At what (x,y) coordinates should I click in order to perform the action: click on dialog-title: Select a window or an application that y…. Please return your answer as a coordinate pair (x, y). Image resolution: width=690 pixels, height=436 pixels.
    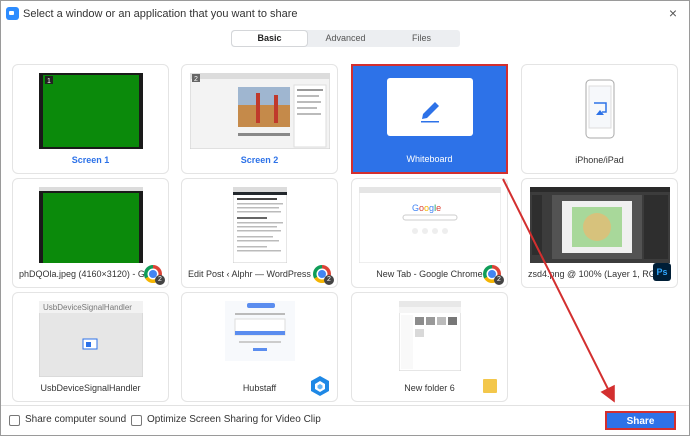
    Looking at the image, I should click on (160, 14).